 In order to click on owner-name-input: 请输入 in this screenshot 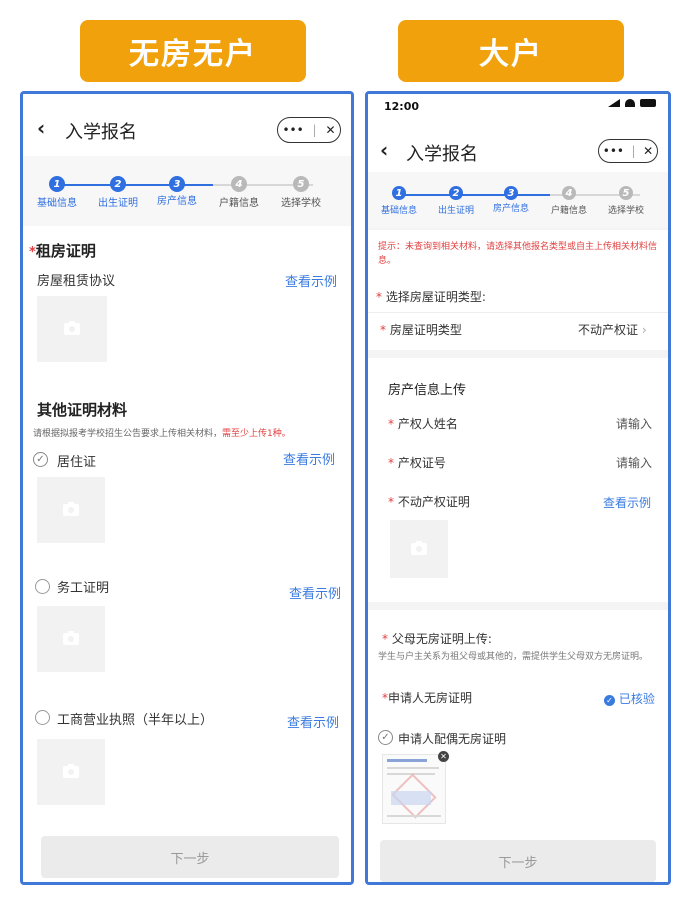, I will do `click(634, 423)`.